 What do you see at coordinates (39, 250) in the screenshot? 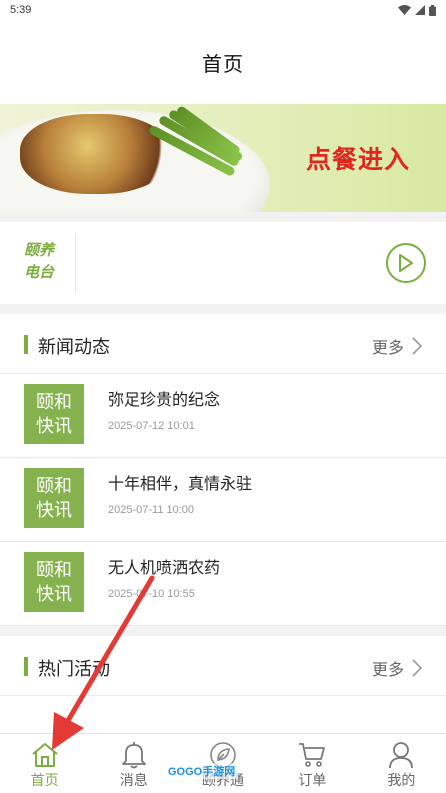
I see `radio-label-line1: 颐养` at bounding box center [39, 250].